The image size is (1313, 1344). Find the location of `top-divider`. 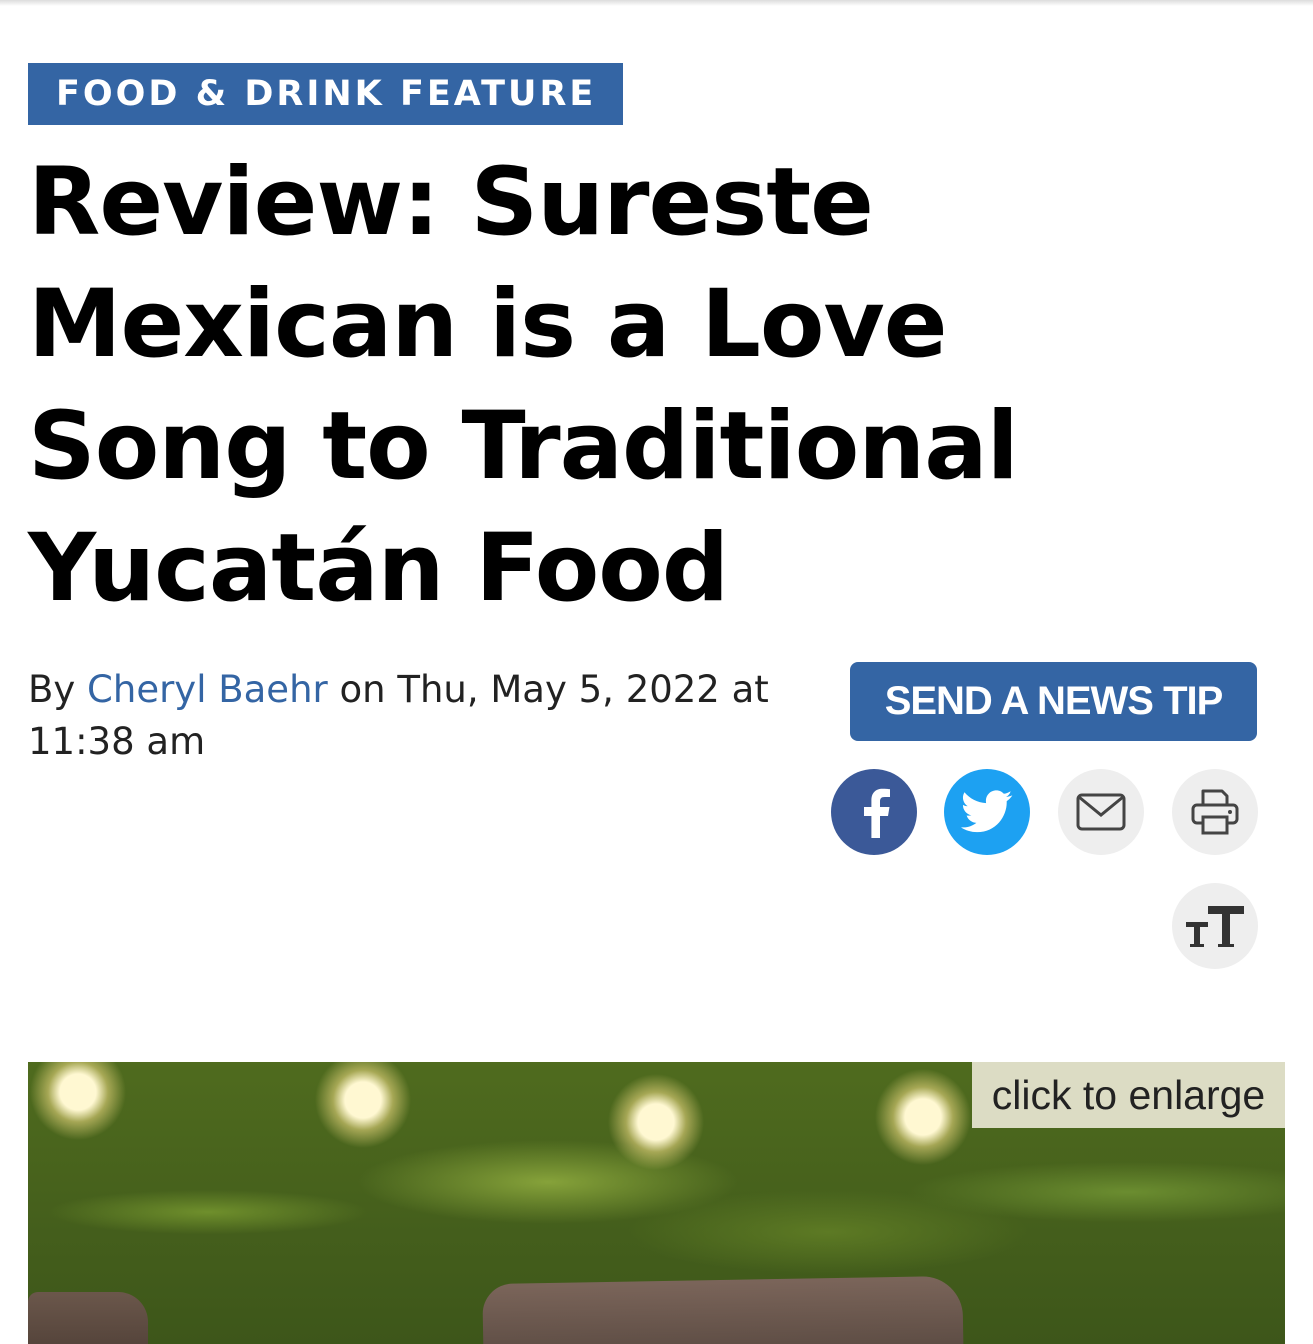

top-divider is located at coordinates (656, 3).